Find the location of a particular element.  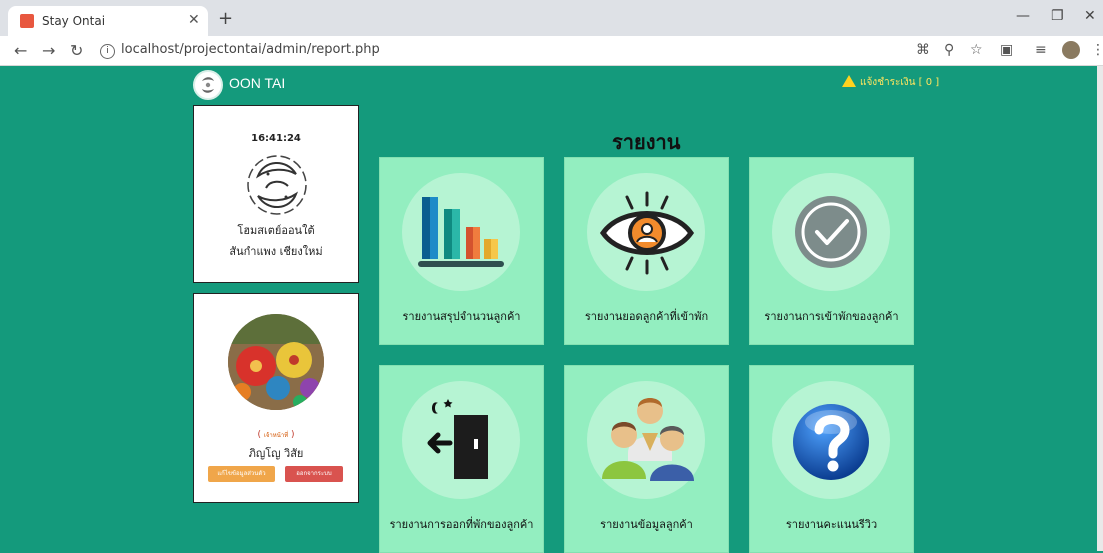

bar-chart-icon is located at coordinates (461, 232).